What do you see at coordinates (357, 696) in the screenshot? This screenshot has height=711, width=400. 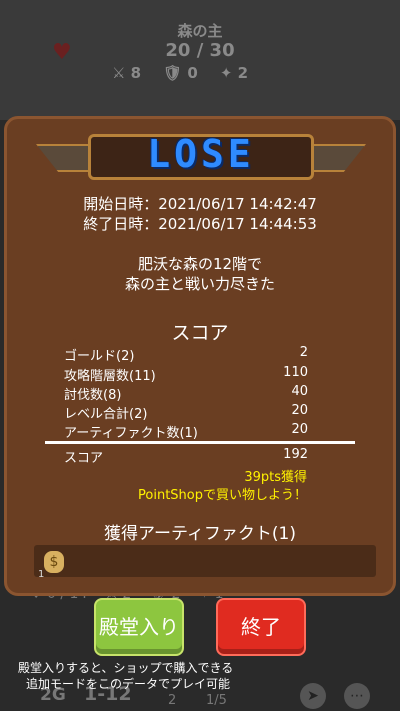 I see `menu-dots-icon: ⋯` at bounding box center [357, 696].